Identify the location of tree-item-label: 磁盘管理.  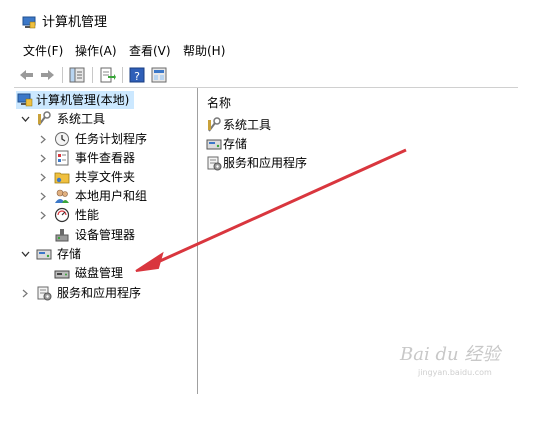
(99, 273).